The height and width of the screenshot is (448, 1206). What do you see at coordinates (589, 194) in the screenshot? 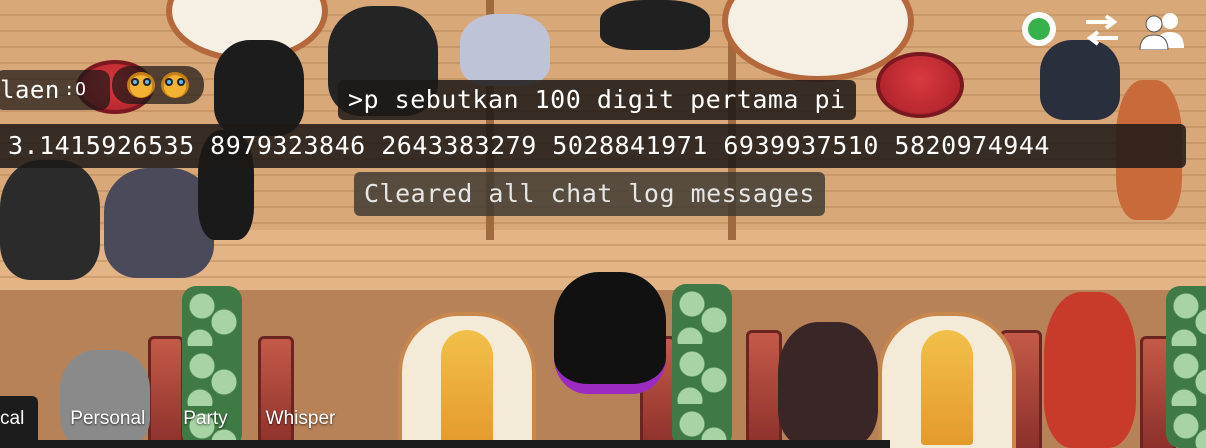
I see `chat-system-message: Cleared all chat log messages` at bounding box center [589, 194].